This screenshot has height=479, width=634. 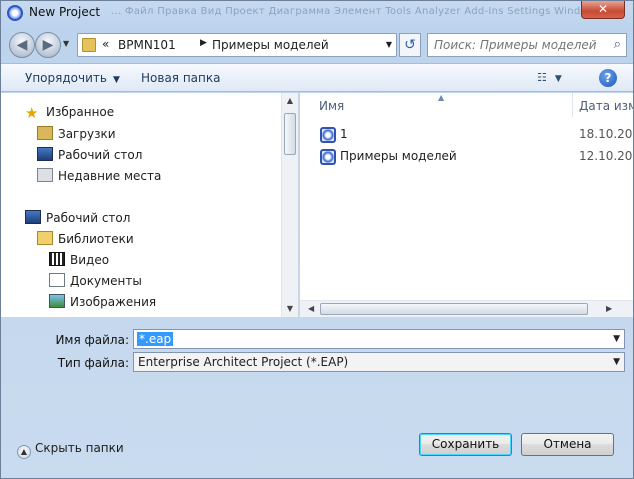 I want to click on scroll-right-icon: ▶, so click(x=609, y=308).